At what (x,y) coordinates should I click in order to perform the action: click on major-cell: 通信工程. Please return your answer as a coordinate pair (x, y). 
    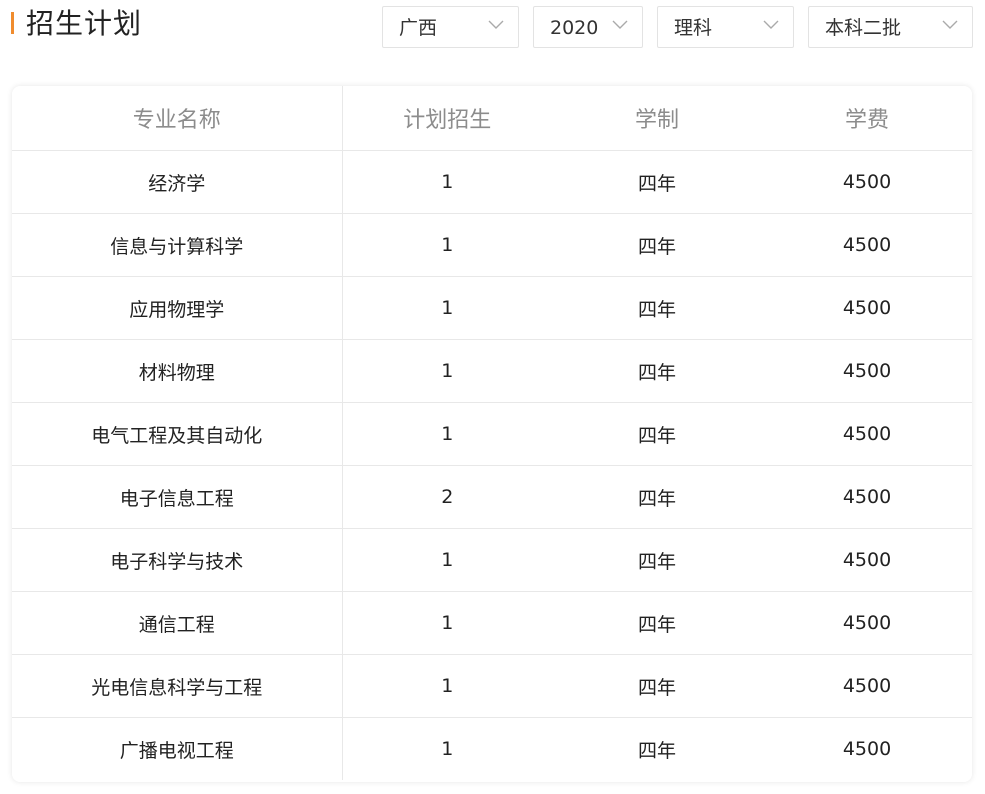
    Looking at the image, I should click on (177, 623).